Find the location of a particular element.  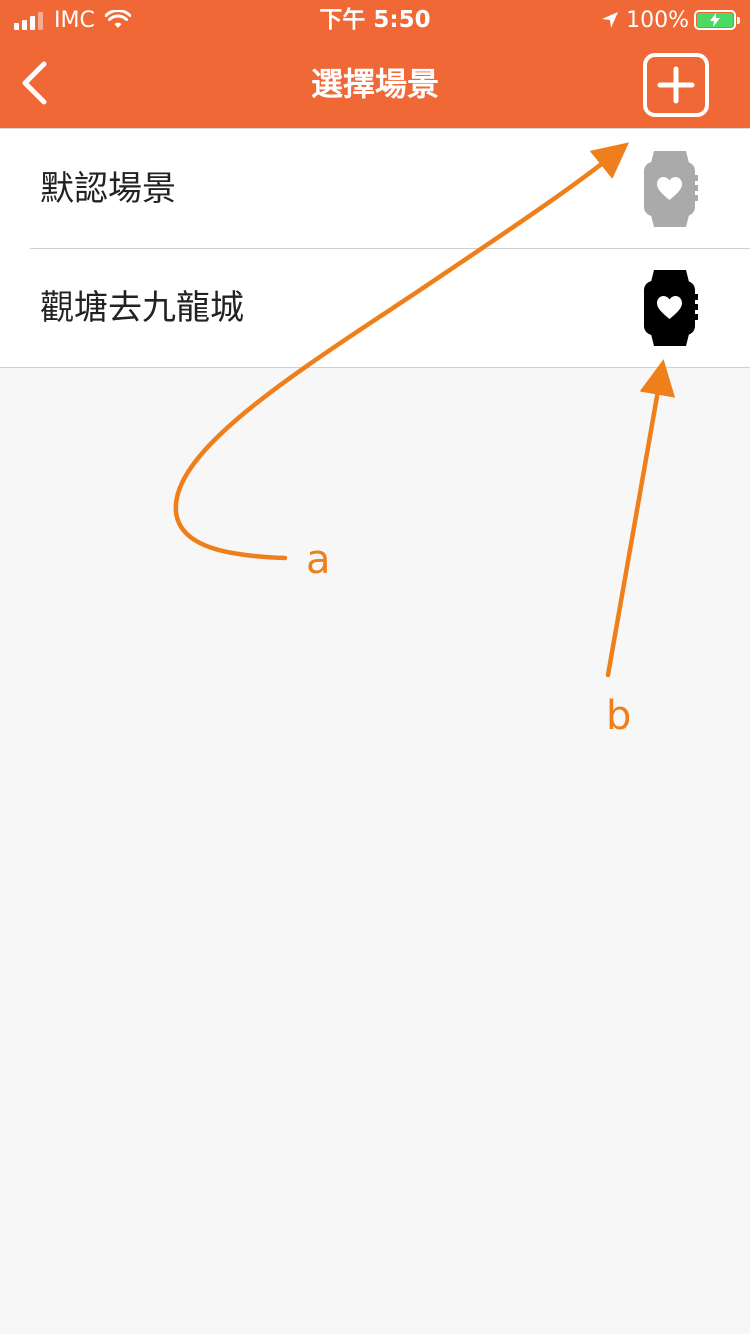

scene-row-default: 默認場景 is located at coordinates (375, 188).